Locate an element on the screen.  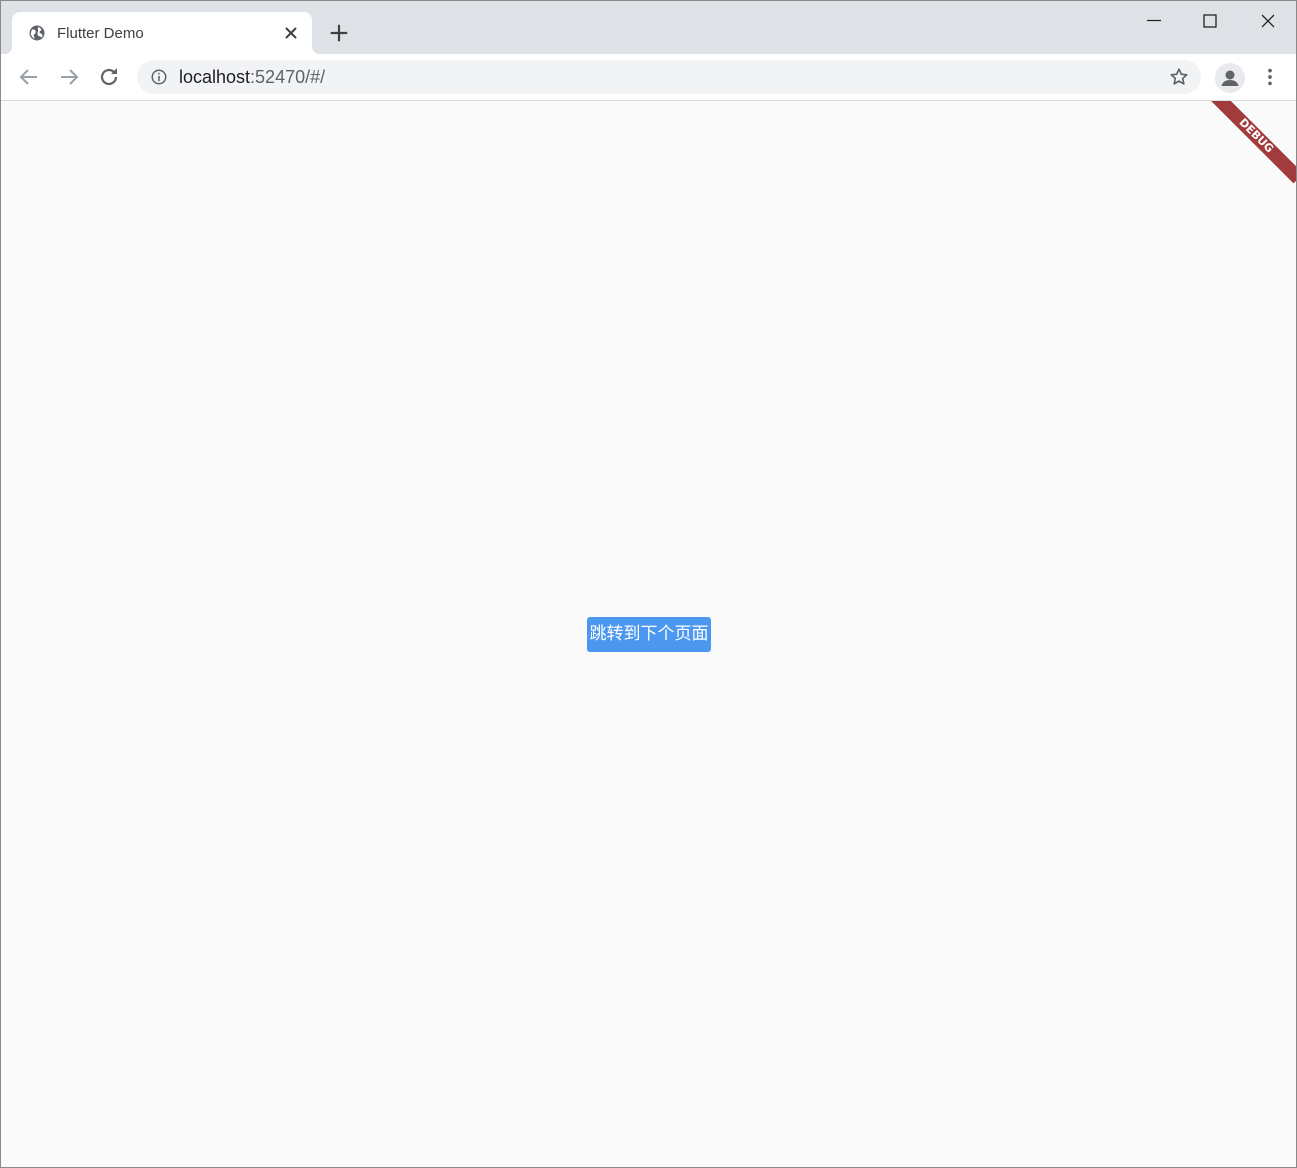
profile-avatar is located at coordinates (1230, 78).